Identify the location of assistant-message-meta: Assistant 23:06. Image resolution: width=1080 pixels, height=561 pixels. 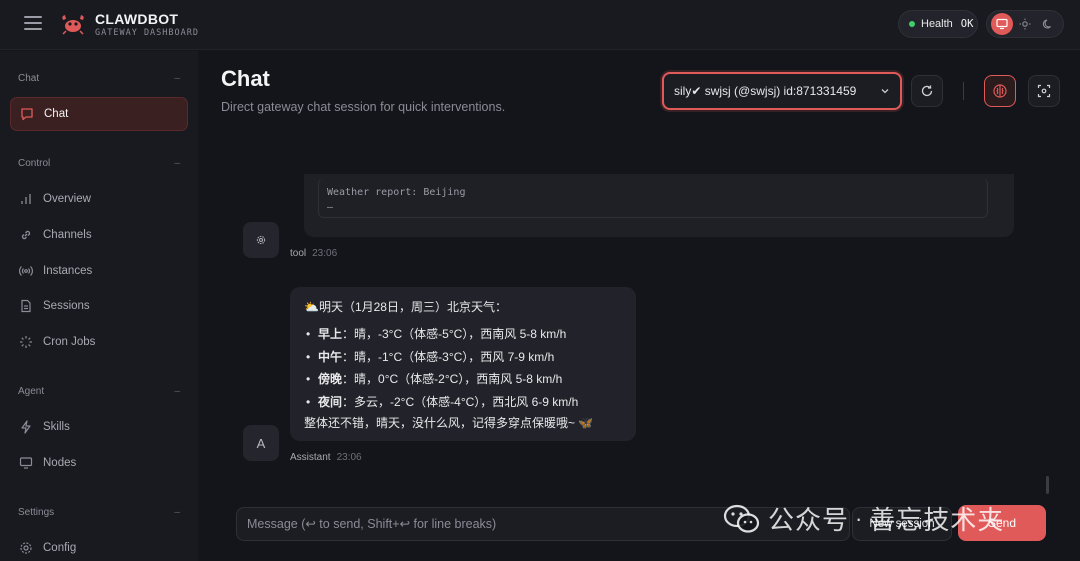
(326, 457).